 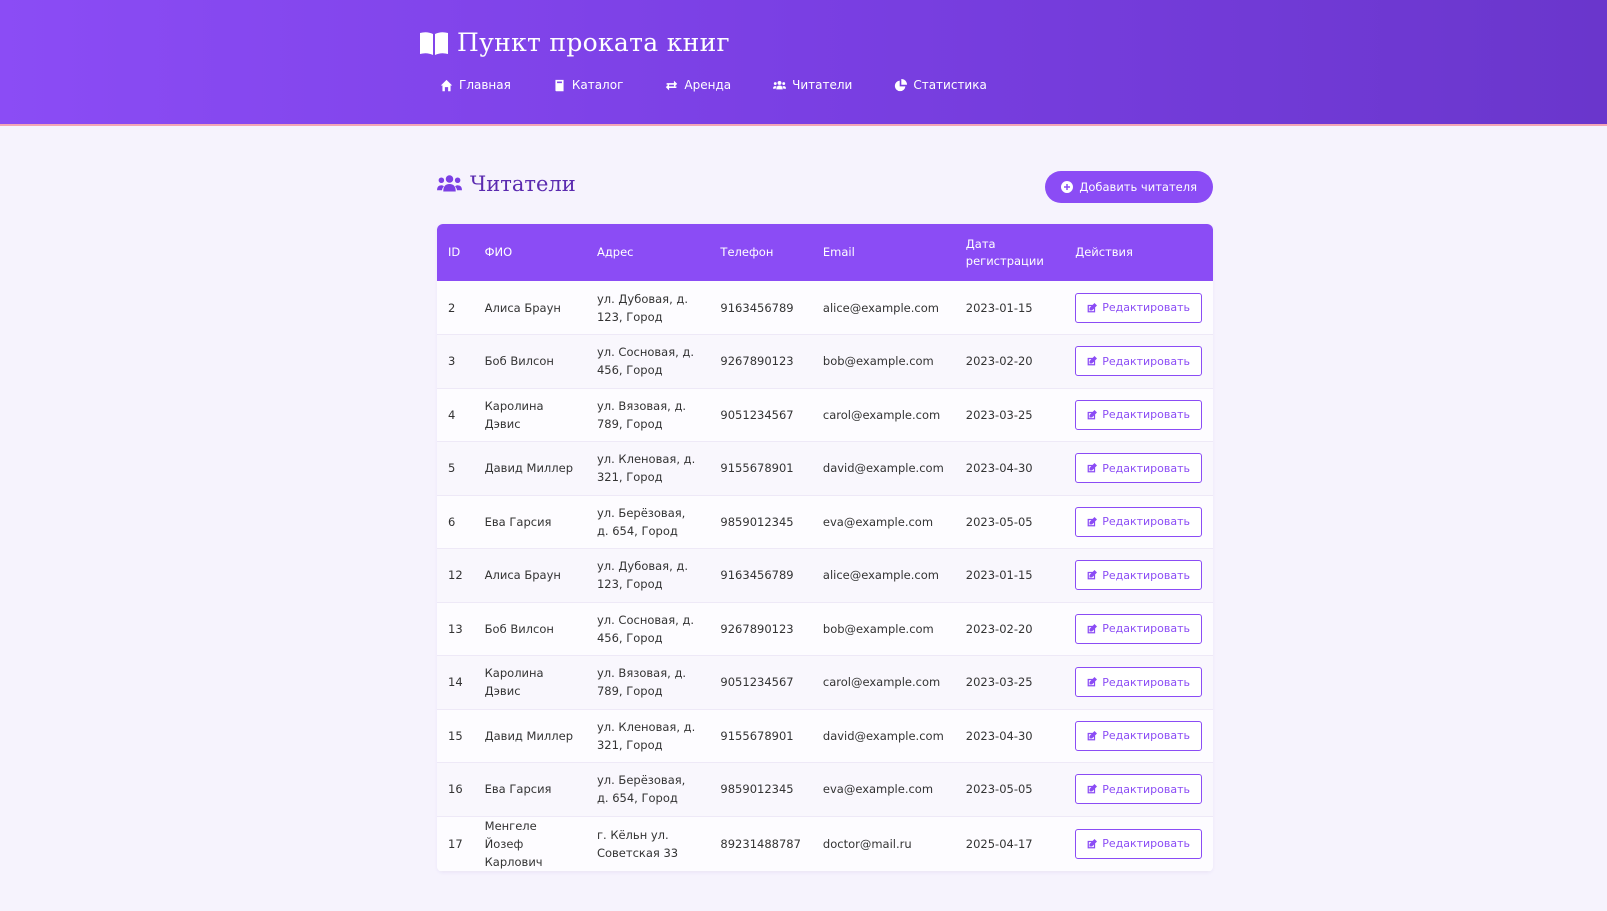 What do you see at coordinates (452, 521) in the screenshot?
I see `cell-id: 6` at bounding box center [452, 521].